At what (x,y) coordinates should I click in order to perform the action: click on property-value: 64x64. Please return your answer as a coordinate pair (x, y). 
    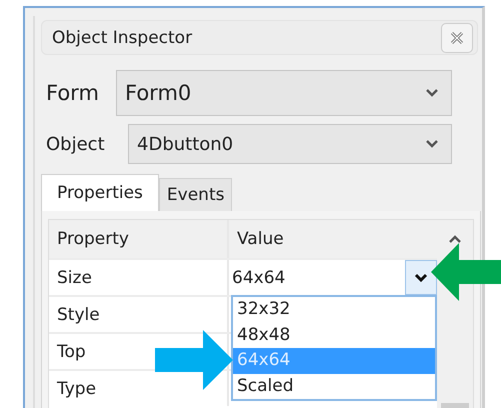
    Looking at the image, I should click on (259, 278).